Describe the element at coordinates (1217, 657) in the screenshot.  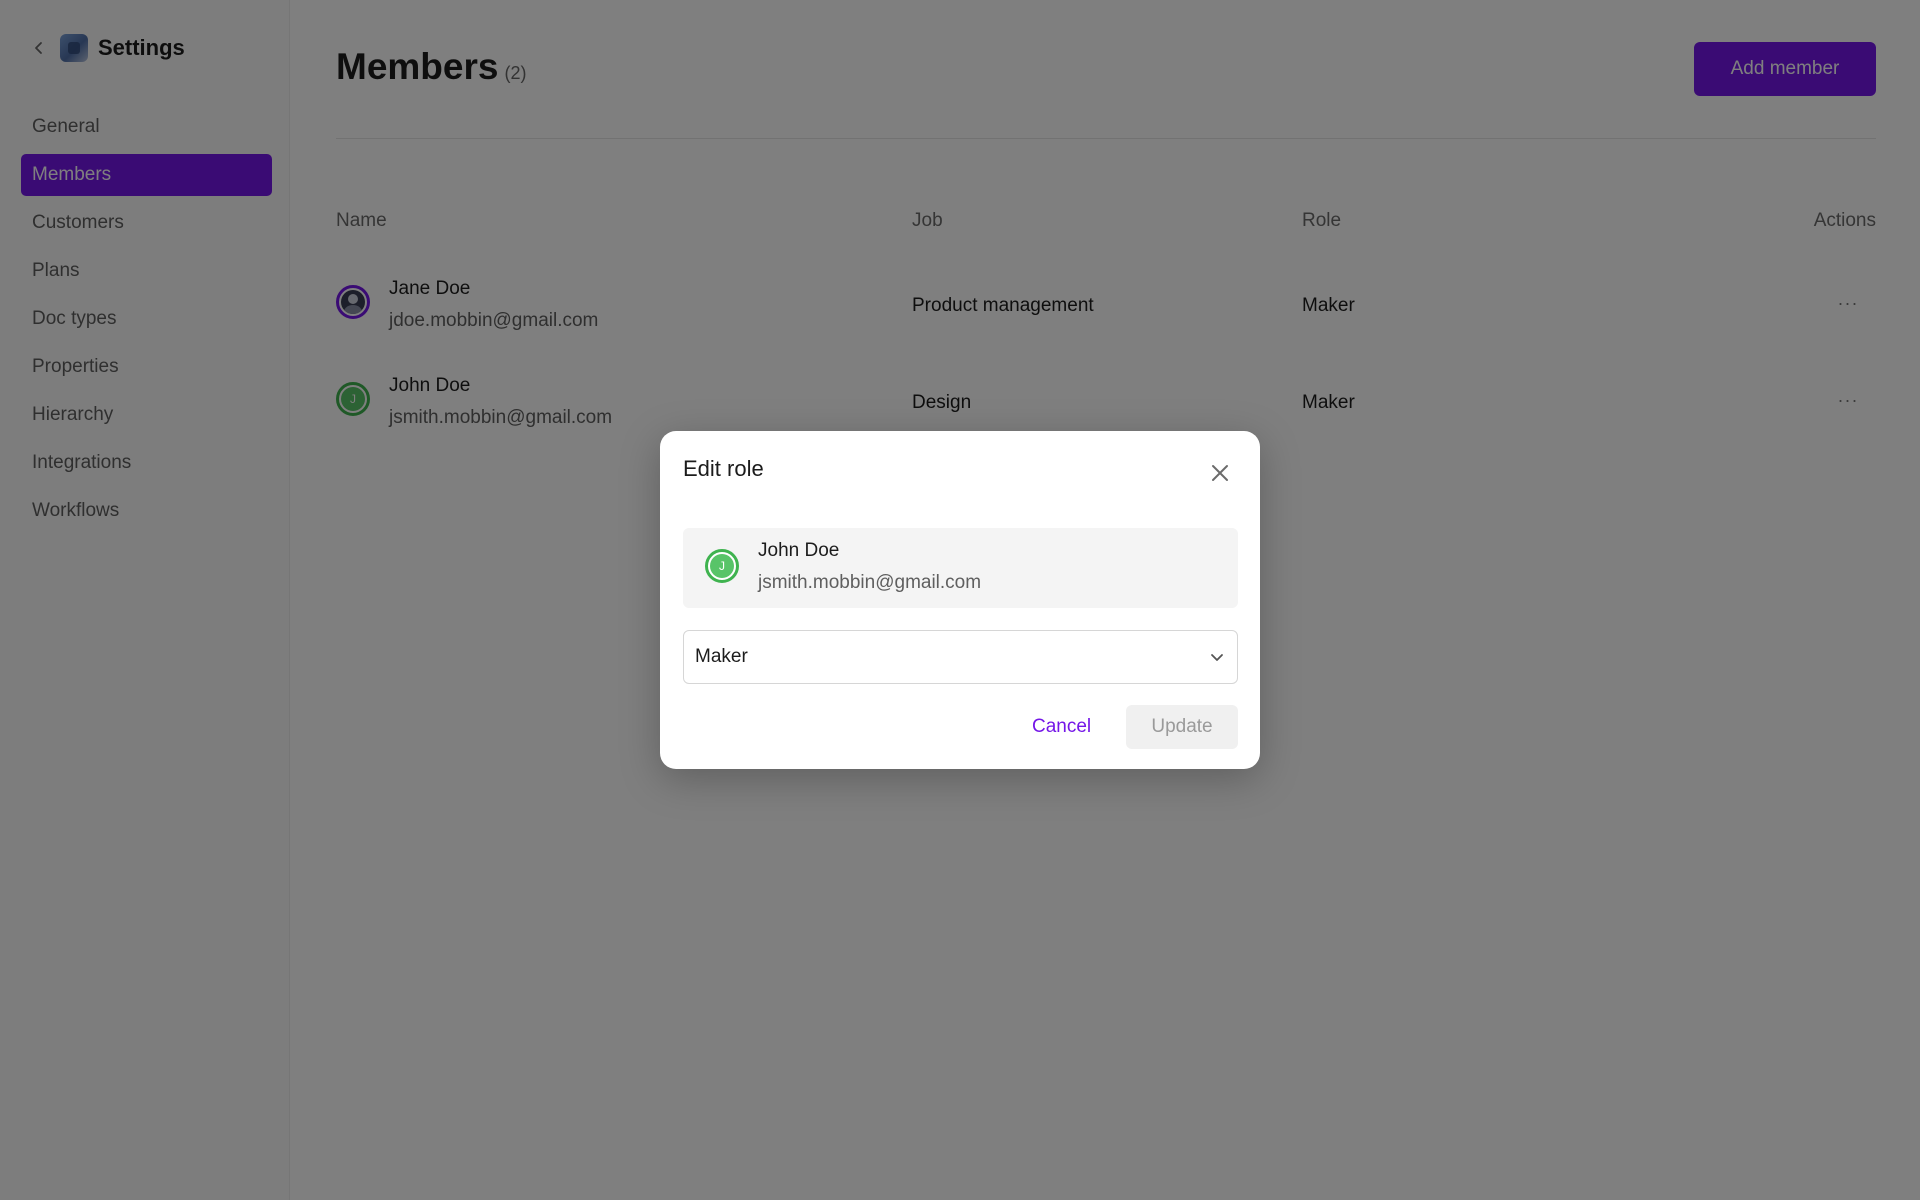
I see `chevron-down-icon` at that location.